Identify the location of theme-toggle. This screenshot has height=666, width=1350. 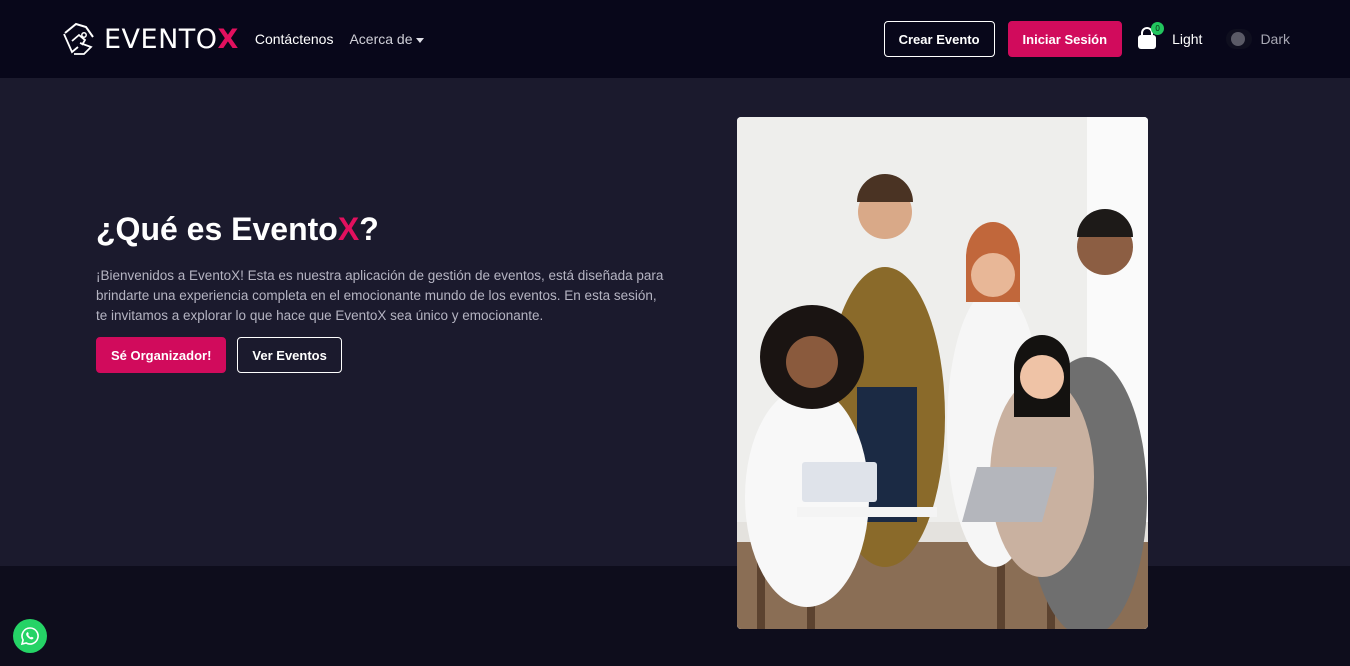
(1239, 39).